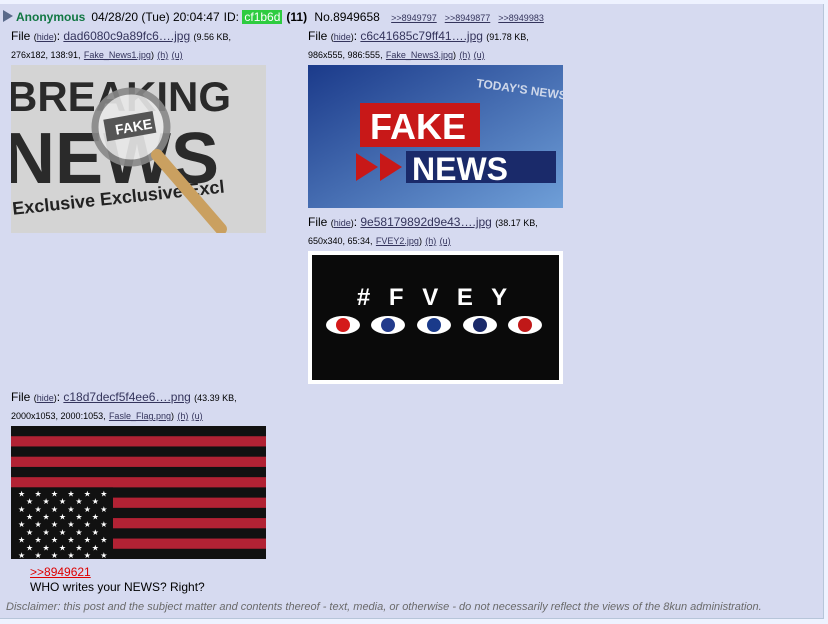  What do you see at coordinates (51, 17) in the screenshot?
I see `poster-name: Anonymous` at bounding box center [51, 17].